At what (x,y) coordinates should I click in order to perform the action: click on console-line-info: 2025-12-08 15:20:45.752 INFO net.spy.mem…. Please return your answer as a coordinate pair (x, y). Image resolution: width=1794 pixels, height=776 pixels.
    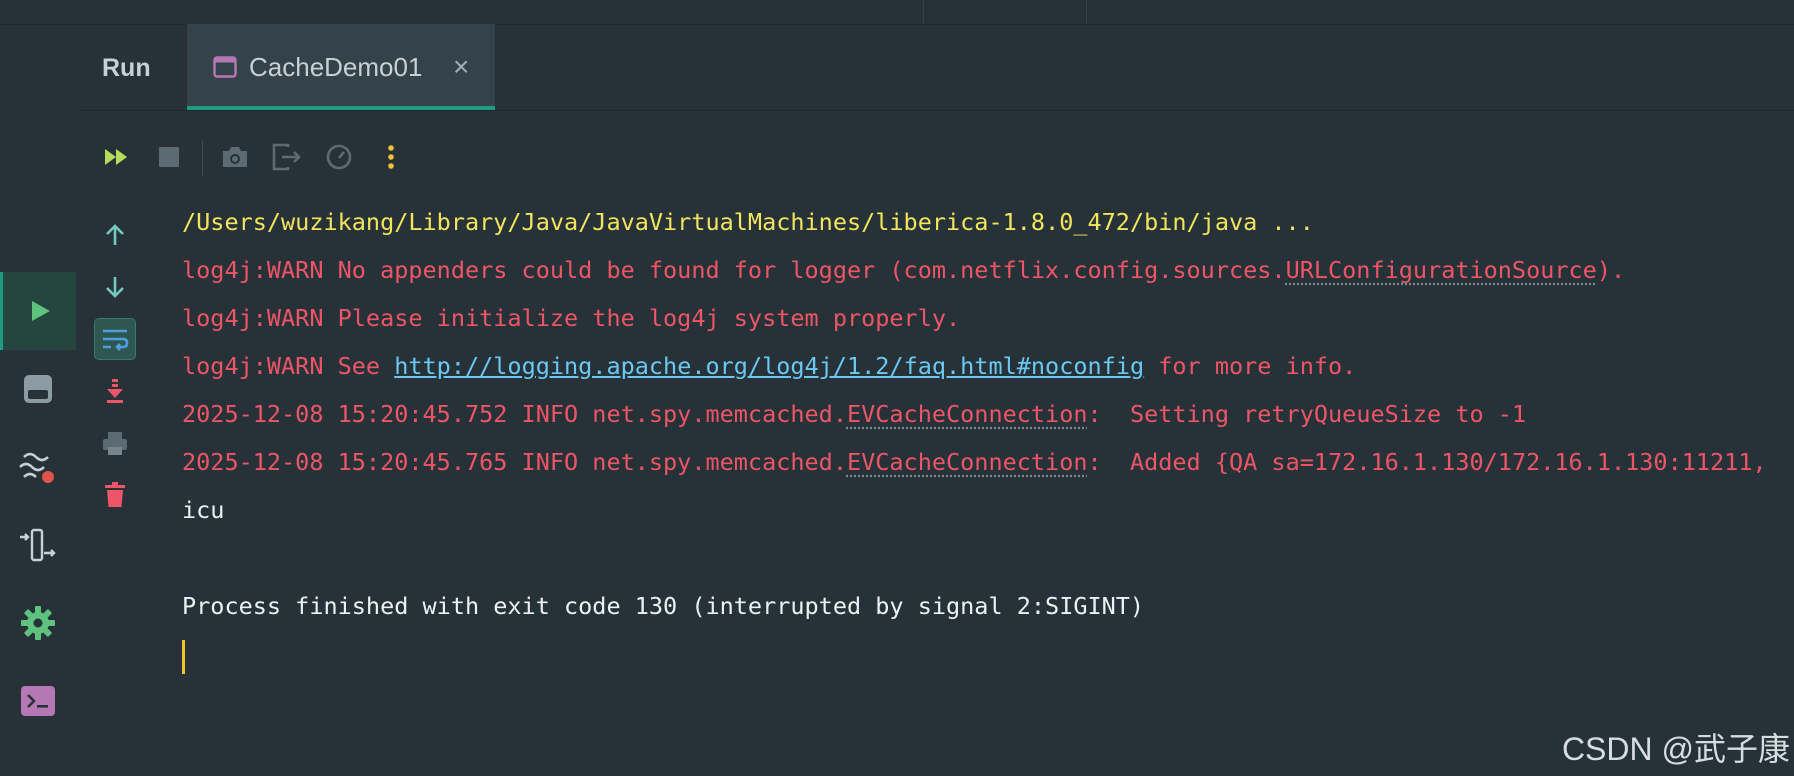
    Looking at the image, I should click on (854, 414).